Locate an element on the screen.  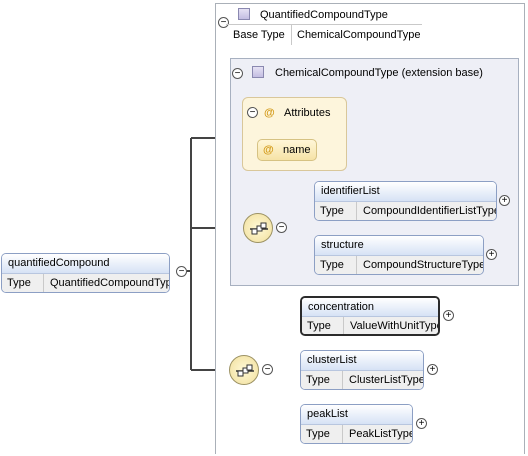
element-peak-list: peakList Type PeakListType is located at coordinates (356, 424).